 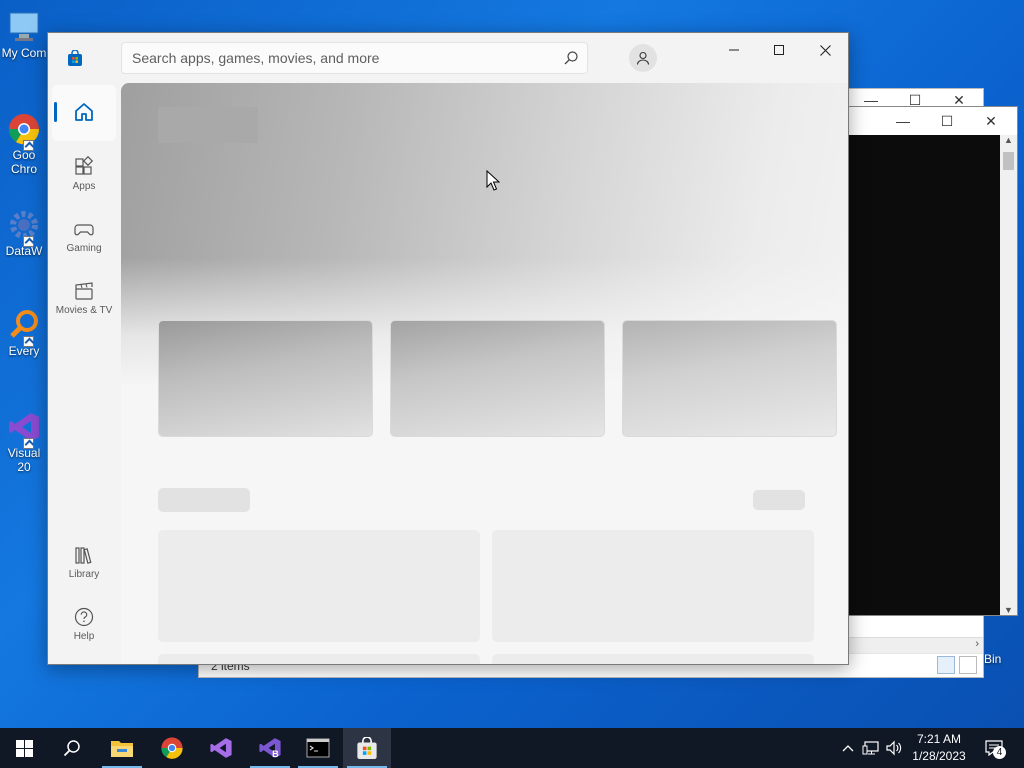 I want to click on taskbar-visual-studio-b: B, so click(x=270, y=748).